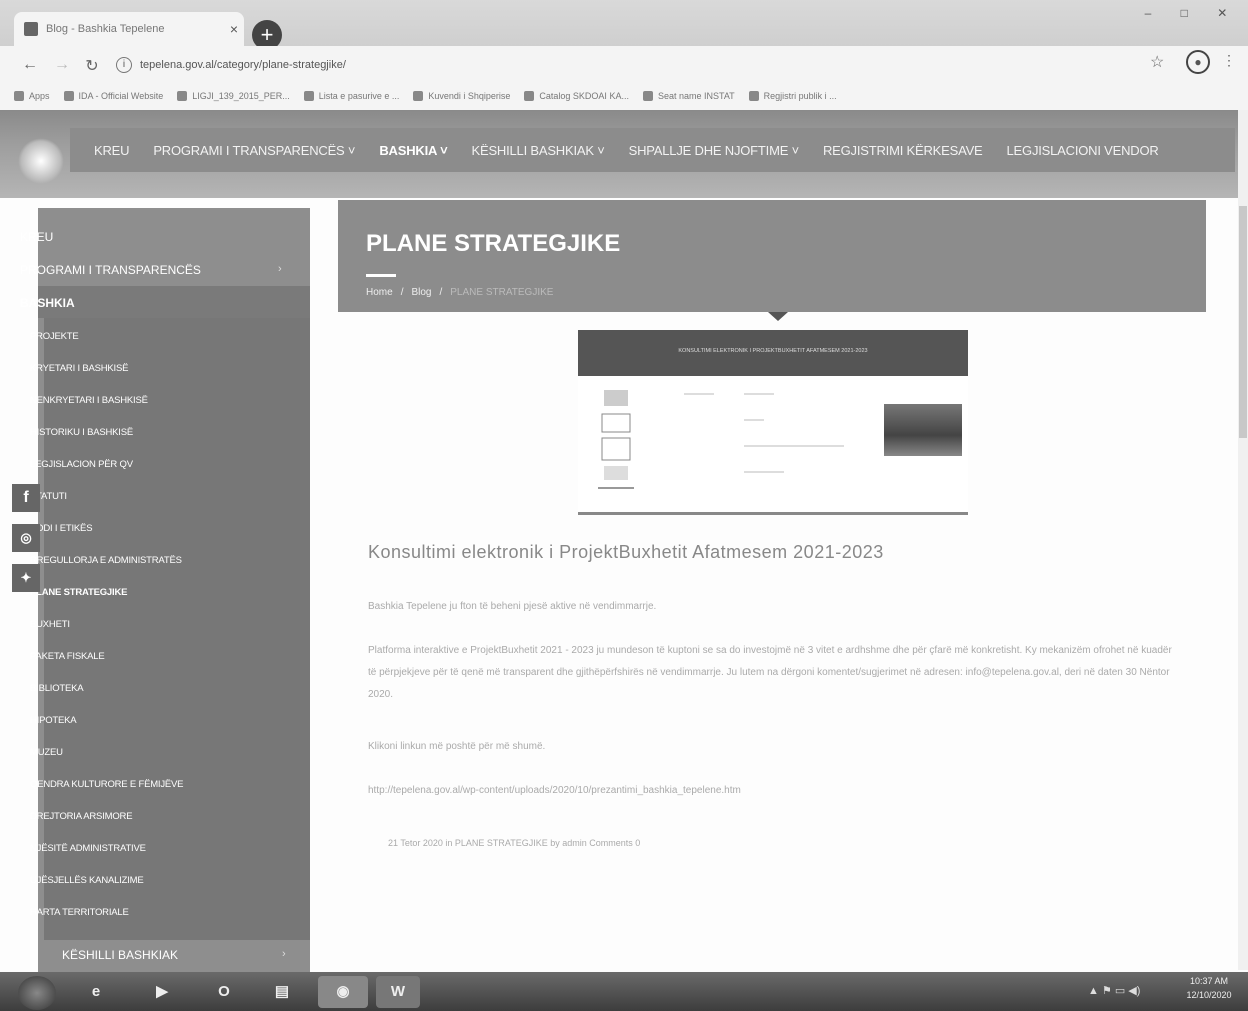 The width and height of the screenshot is (1248, 1011). What do you see at coordinates (1148, 16) in the screenshot?
I see `minimize-icon: –` at bounding box center [1148, 16].